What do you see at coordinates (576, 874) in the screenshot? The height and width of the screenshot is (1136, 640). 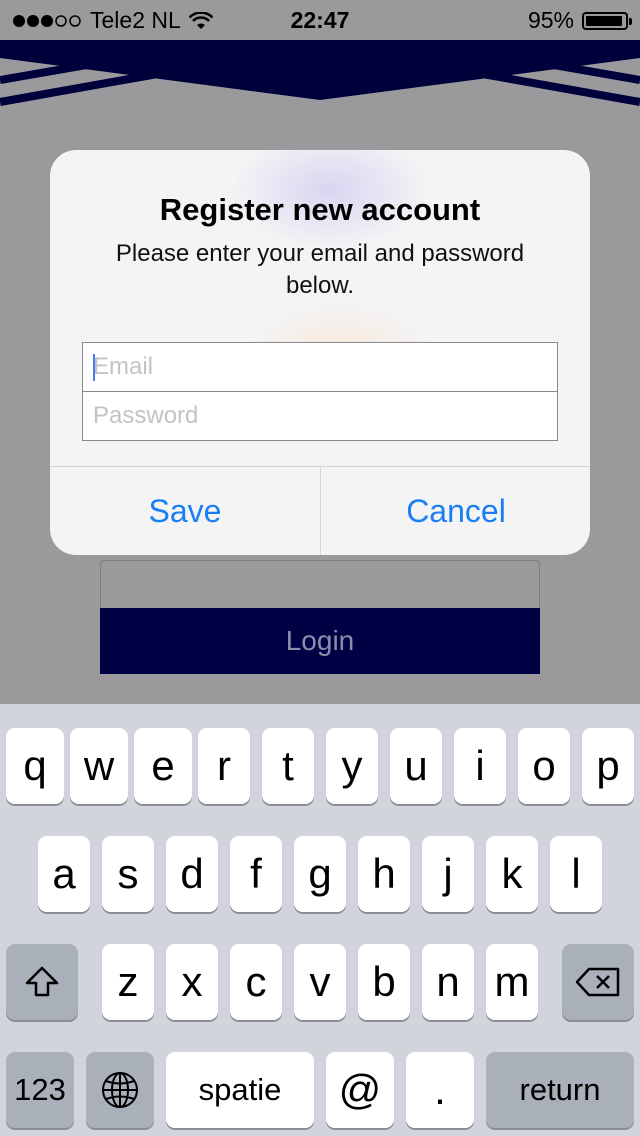 I see `key-l: l` at bounding box center [576, 874].